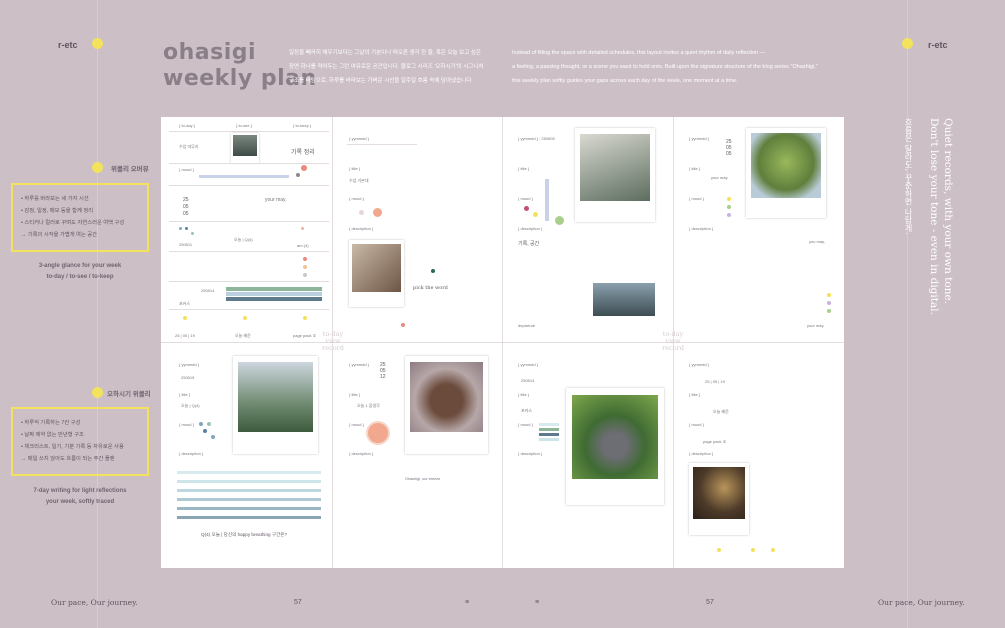 Image resolution: width=1005 pixels, height=628 pixels. Describe the element at coordinates (720, 177) in the screenshot. I see `col4-your-may: your may.` at that location.